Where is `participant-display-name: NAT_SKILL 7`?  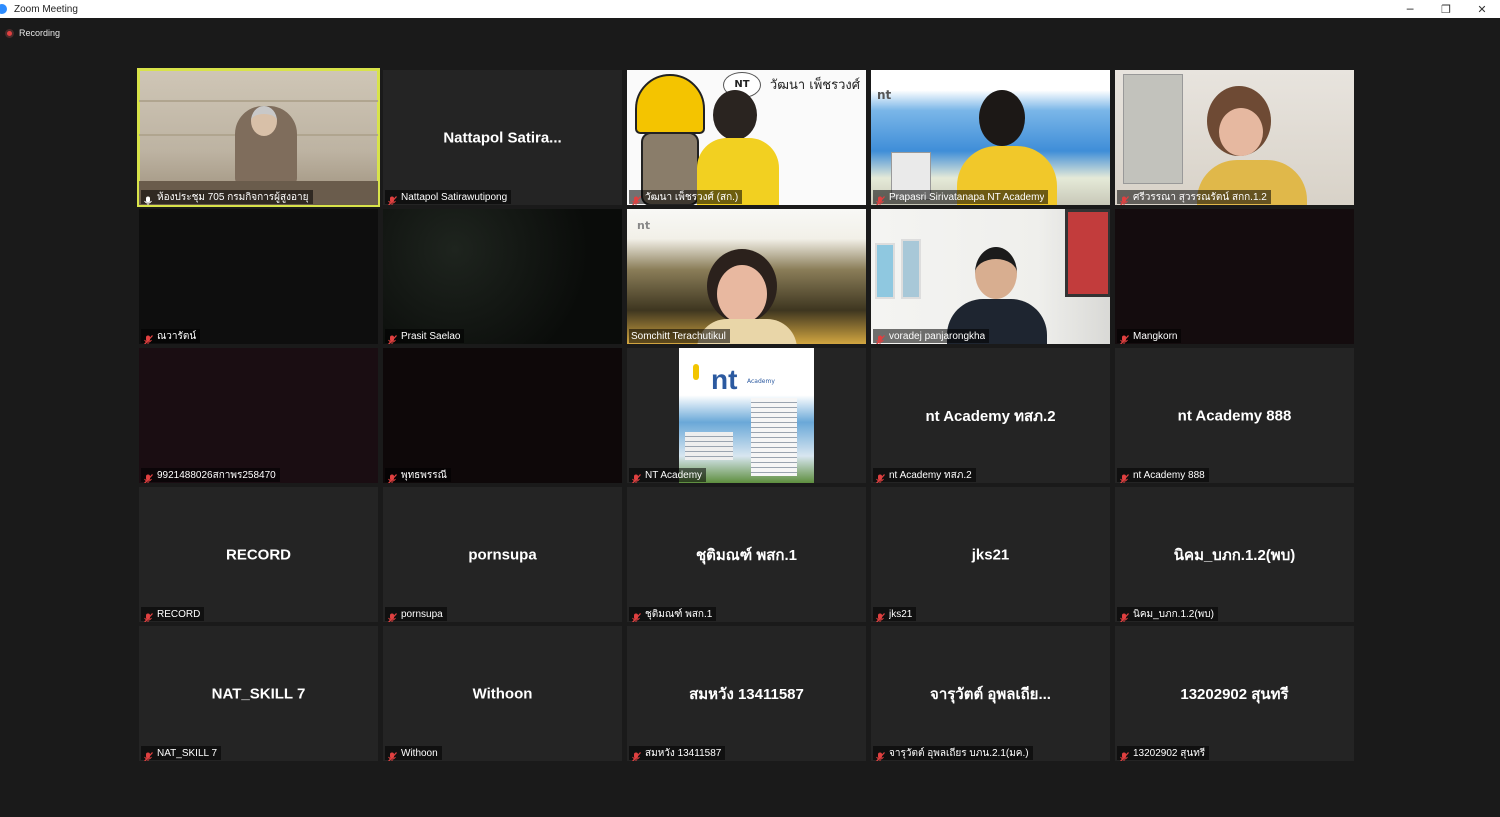 participant-display-name: NAT_SKILL 7 is located at coordinates (258, 693).